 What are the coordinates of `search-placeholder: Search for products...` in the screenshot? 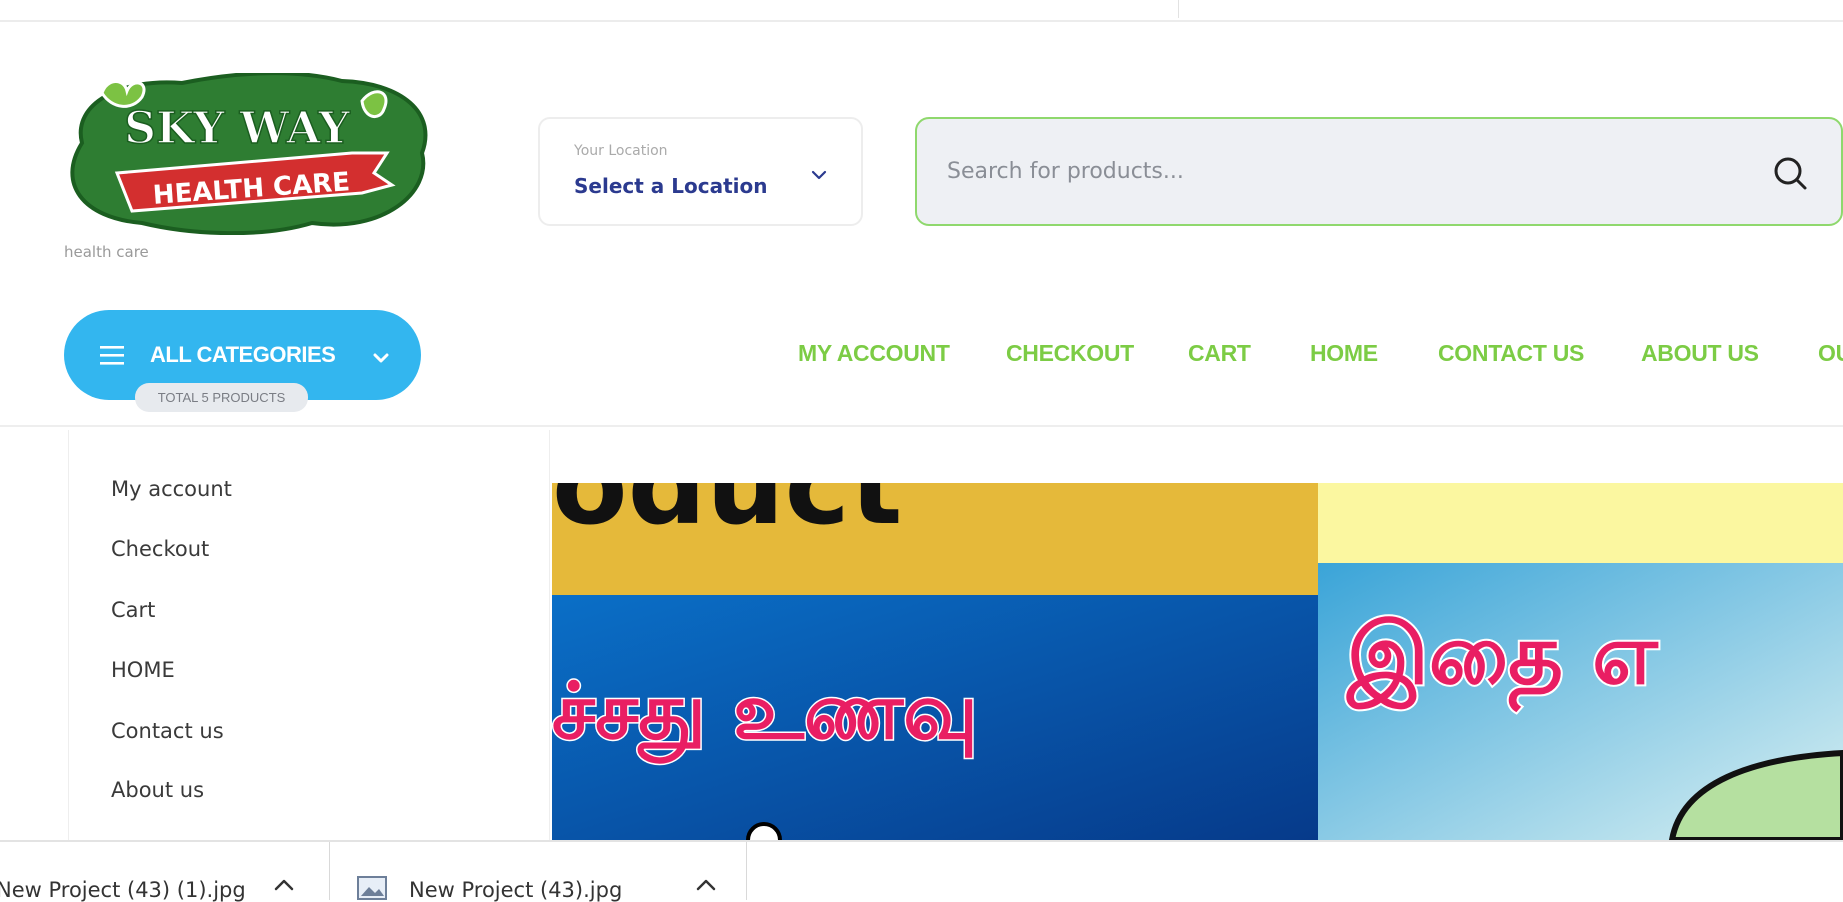 It's located at (1065, 171).